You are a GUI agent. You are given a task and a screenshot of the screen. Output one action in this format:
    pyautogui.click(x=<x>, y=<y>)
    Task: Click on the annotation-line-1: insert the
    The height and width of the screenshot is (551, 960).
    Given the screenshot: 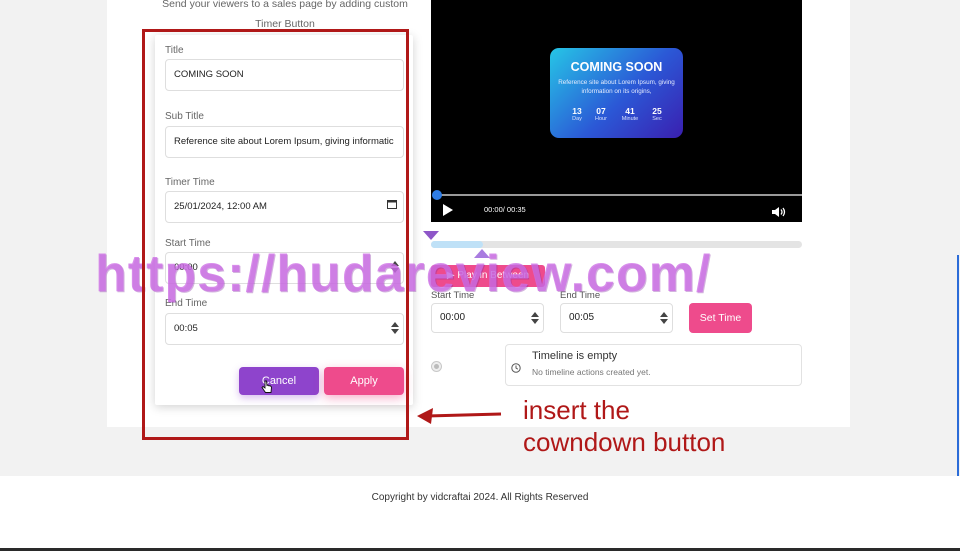 What is the action you would take?
    pyautogui.click(x=576, y=410)
    